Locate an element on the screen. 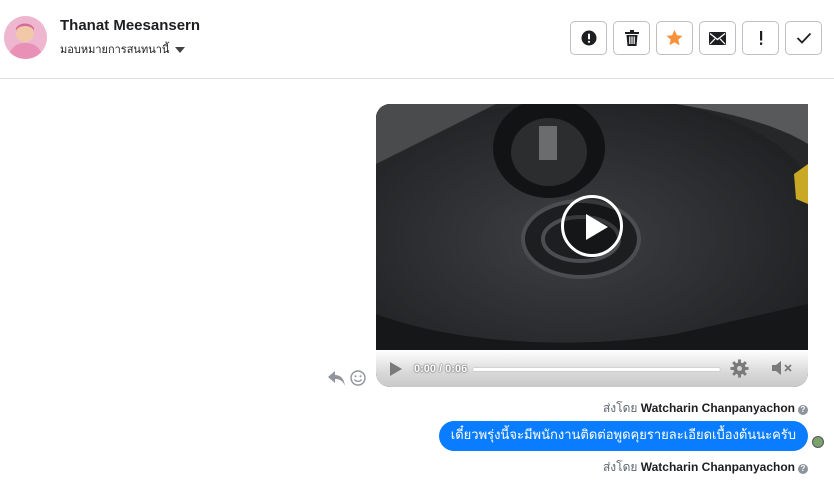 The width and height of the screenshot is (834, 499). trash-icon is located at coordinates (631, 38).